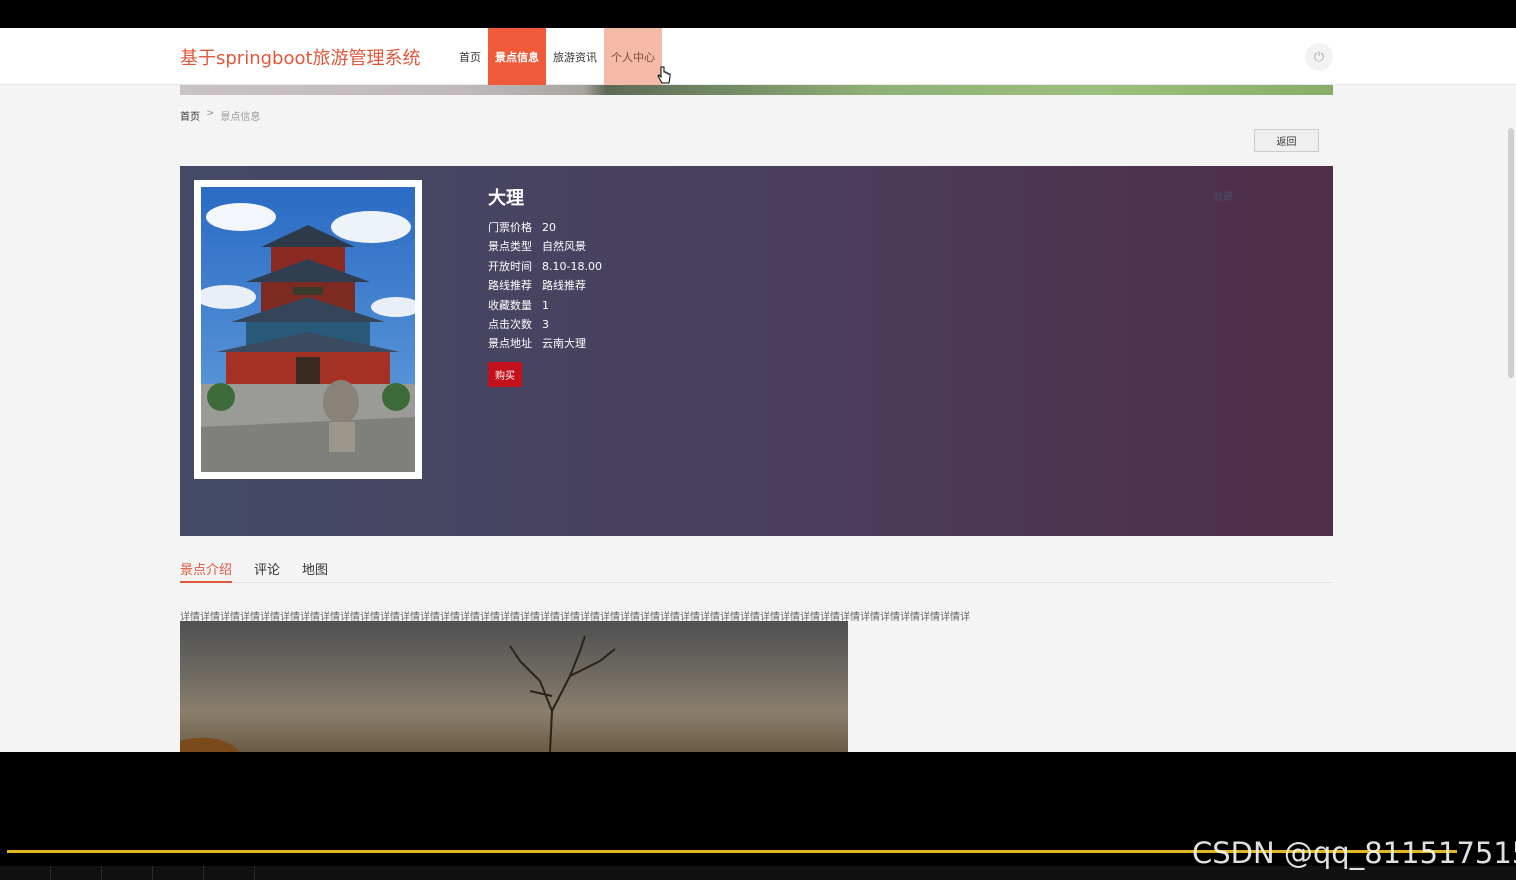  Describe the element at coordinates (664, 75) in the screenshot. I see `hand-cursor-icon` at that location.